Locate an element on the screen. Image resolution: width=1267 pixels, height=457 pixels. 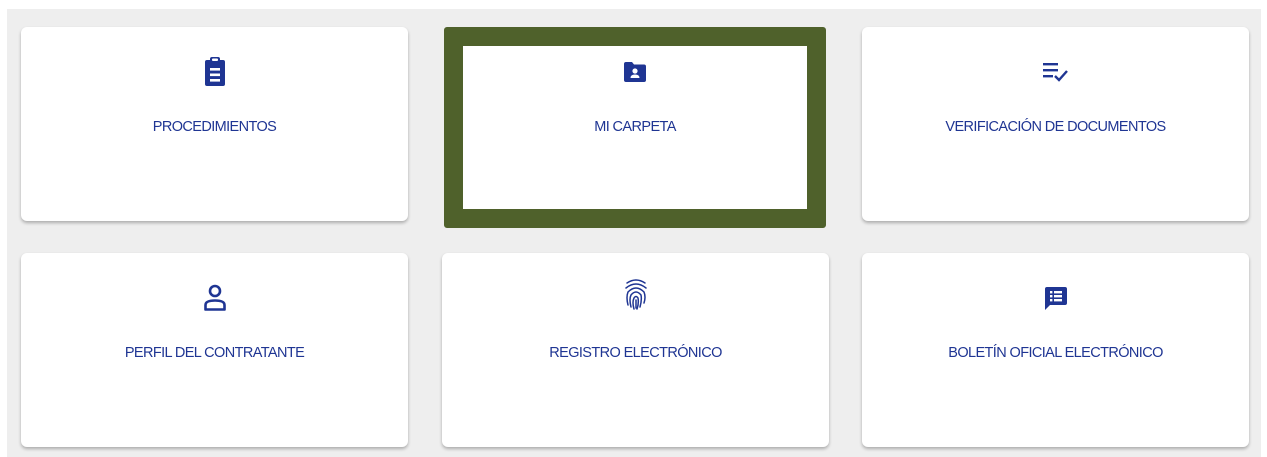
card-registro-electronico: REGISTRO ELECTRÓNICO is located at coordinates (635, 350).